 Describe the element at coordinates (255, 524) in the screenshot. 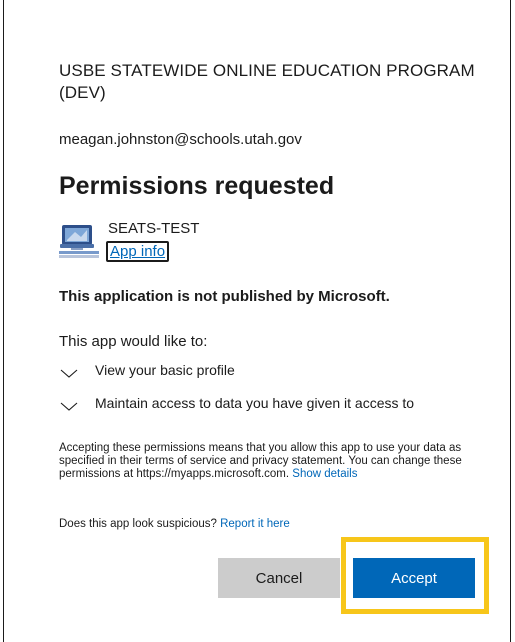

I see `report-link: Report it here` at that location.